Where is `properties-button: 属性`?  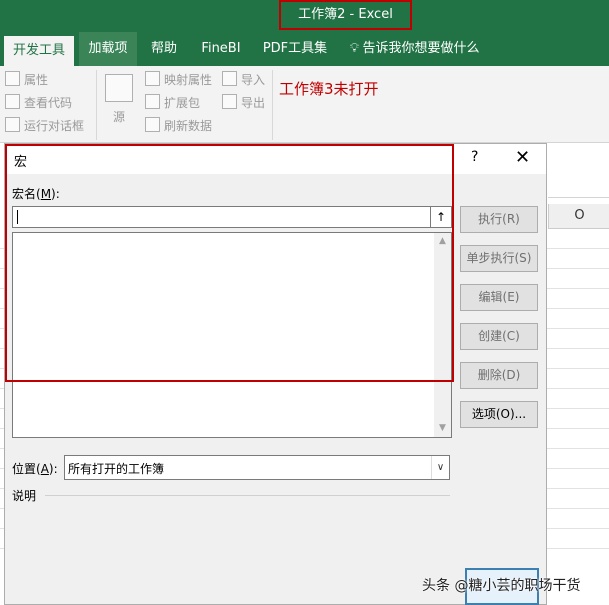 properties-button: 属性 is located at coordinates (26, 80).